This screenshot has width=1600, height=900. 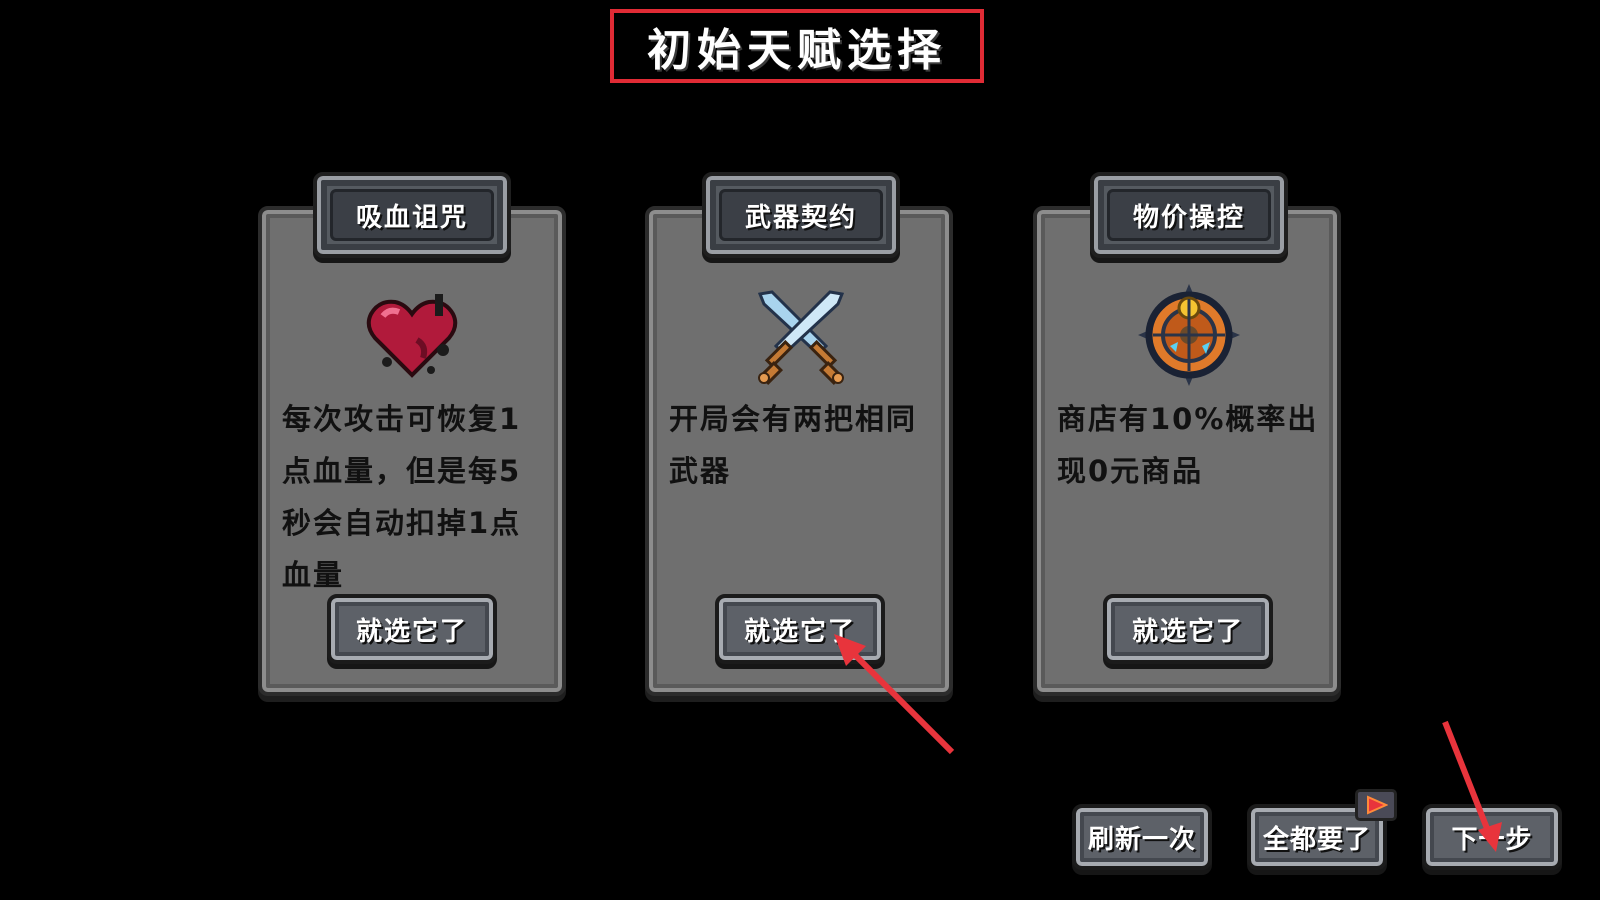 I want to click on talent-card-3-header: 物价操控, so click(x=1189, y=215).